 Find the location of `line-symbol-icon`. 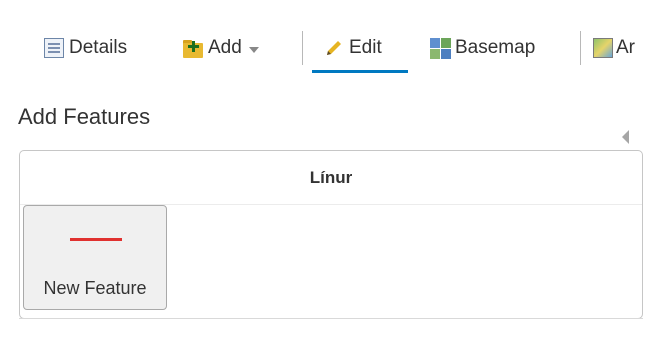

line-symbol-icon is located at coordinates (96, 239).